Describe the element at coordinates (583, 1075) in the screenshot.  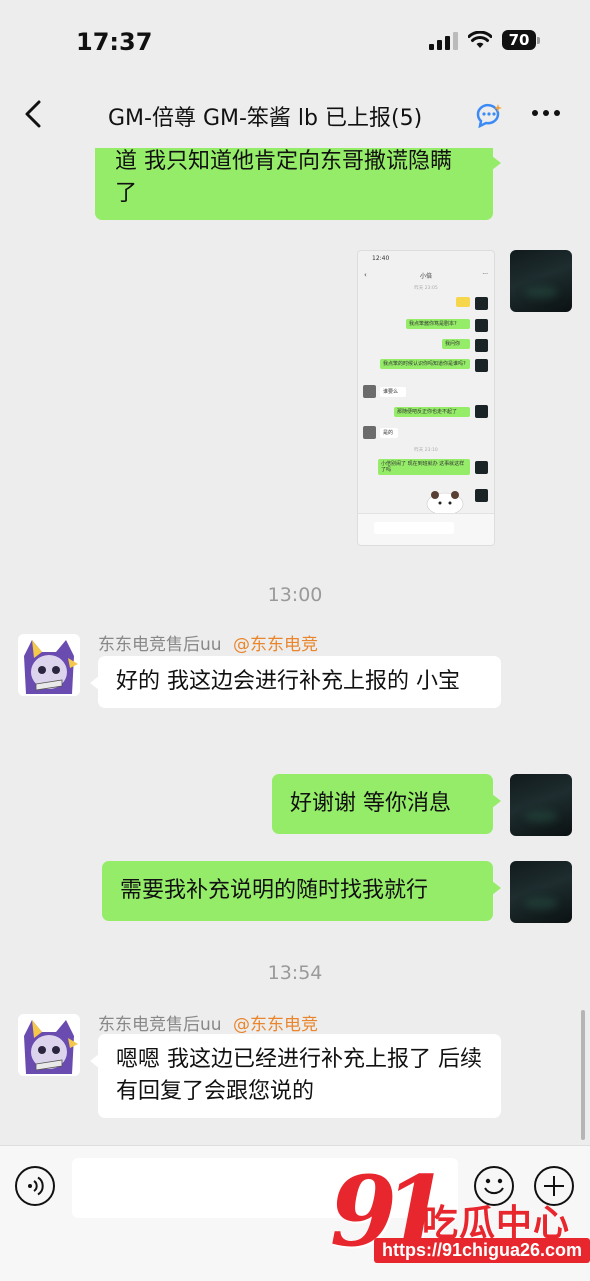
I see `scrollbar` at that location.